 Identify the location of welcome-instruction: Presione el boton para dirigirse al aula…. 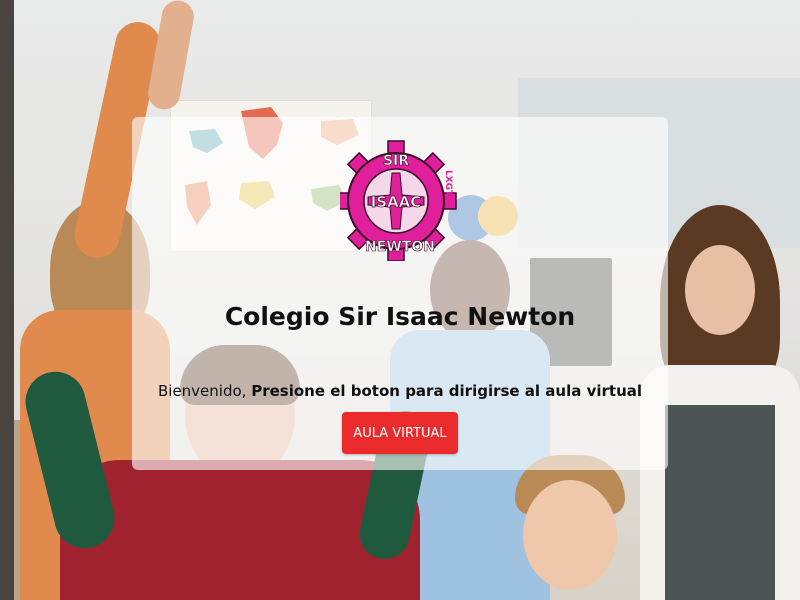
(447, 391).